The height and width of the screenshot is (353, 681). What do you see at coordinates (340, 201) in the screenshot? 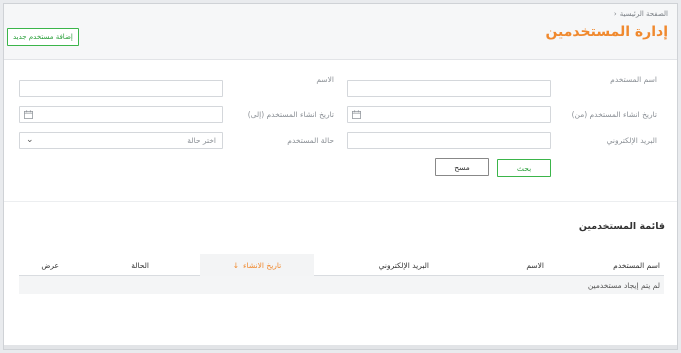
I see `section-divider` at bounding box center [340, 201].